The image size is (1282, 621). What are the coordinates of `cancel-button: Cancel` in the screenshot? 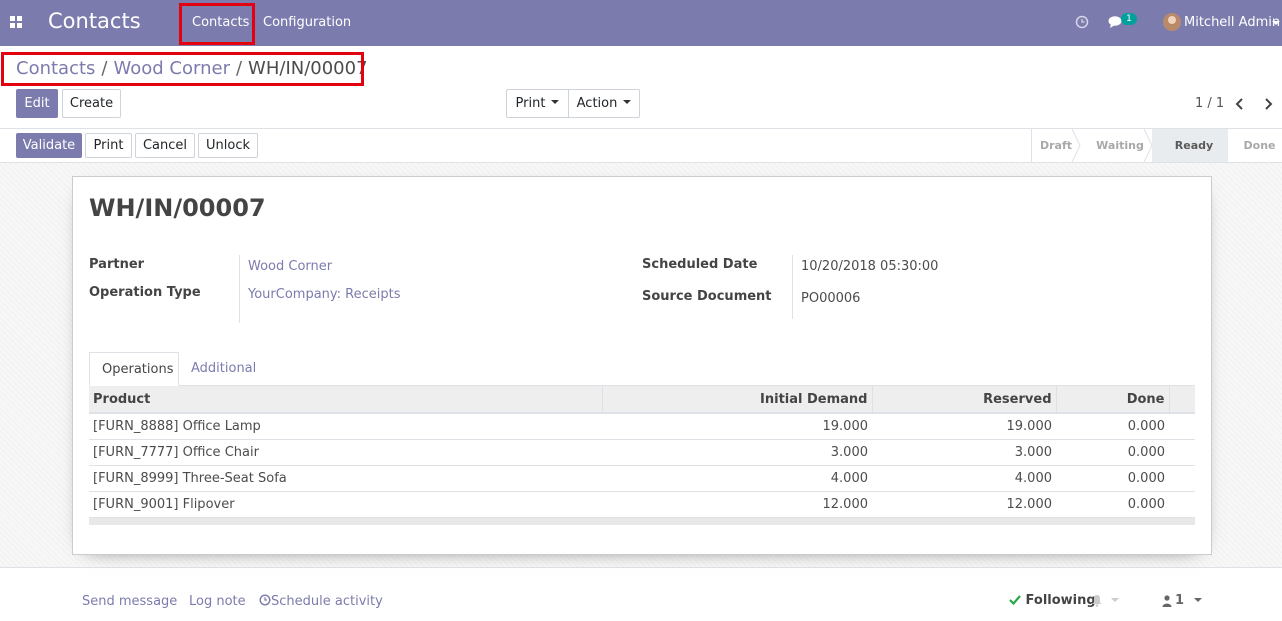 It's located at (165, 145).